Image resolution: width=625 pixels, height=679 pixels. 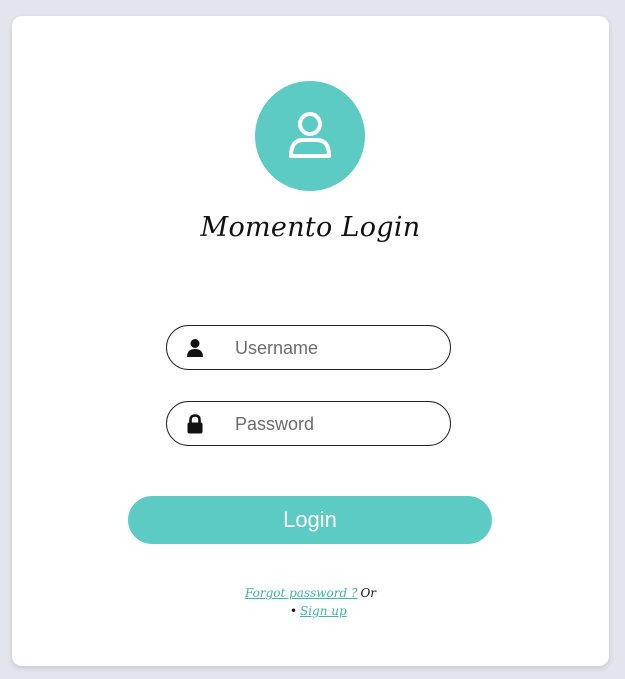 What do you see at coordinates (310, 520) in the screenshot?
I see `login-button: Login` at bounding box center [310, 520].